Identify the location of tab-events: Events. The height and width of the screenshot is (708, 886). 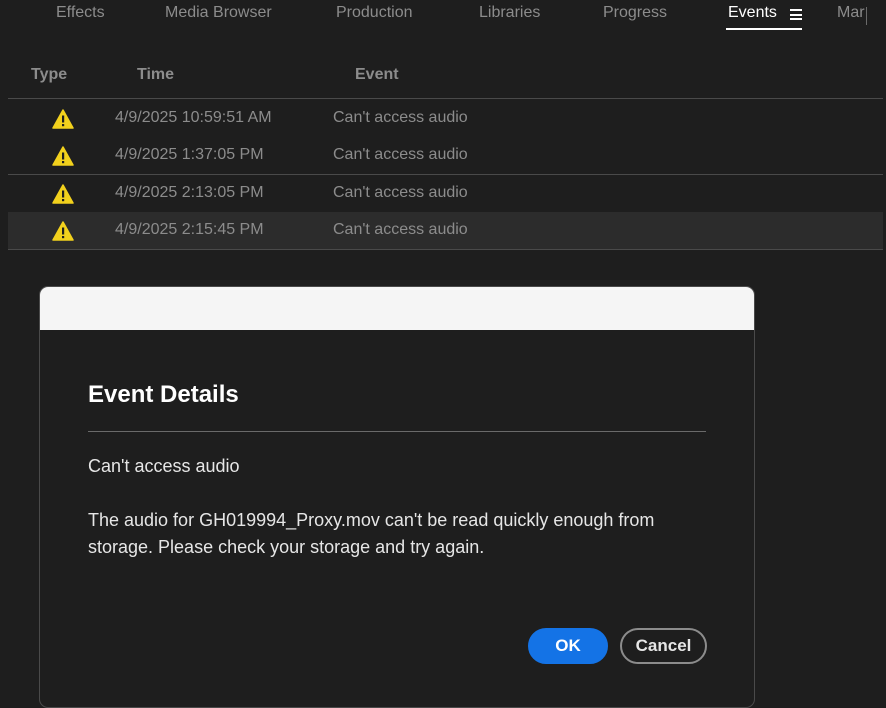
(752, 15).